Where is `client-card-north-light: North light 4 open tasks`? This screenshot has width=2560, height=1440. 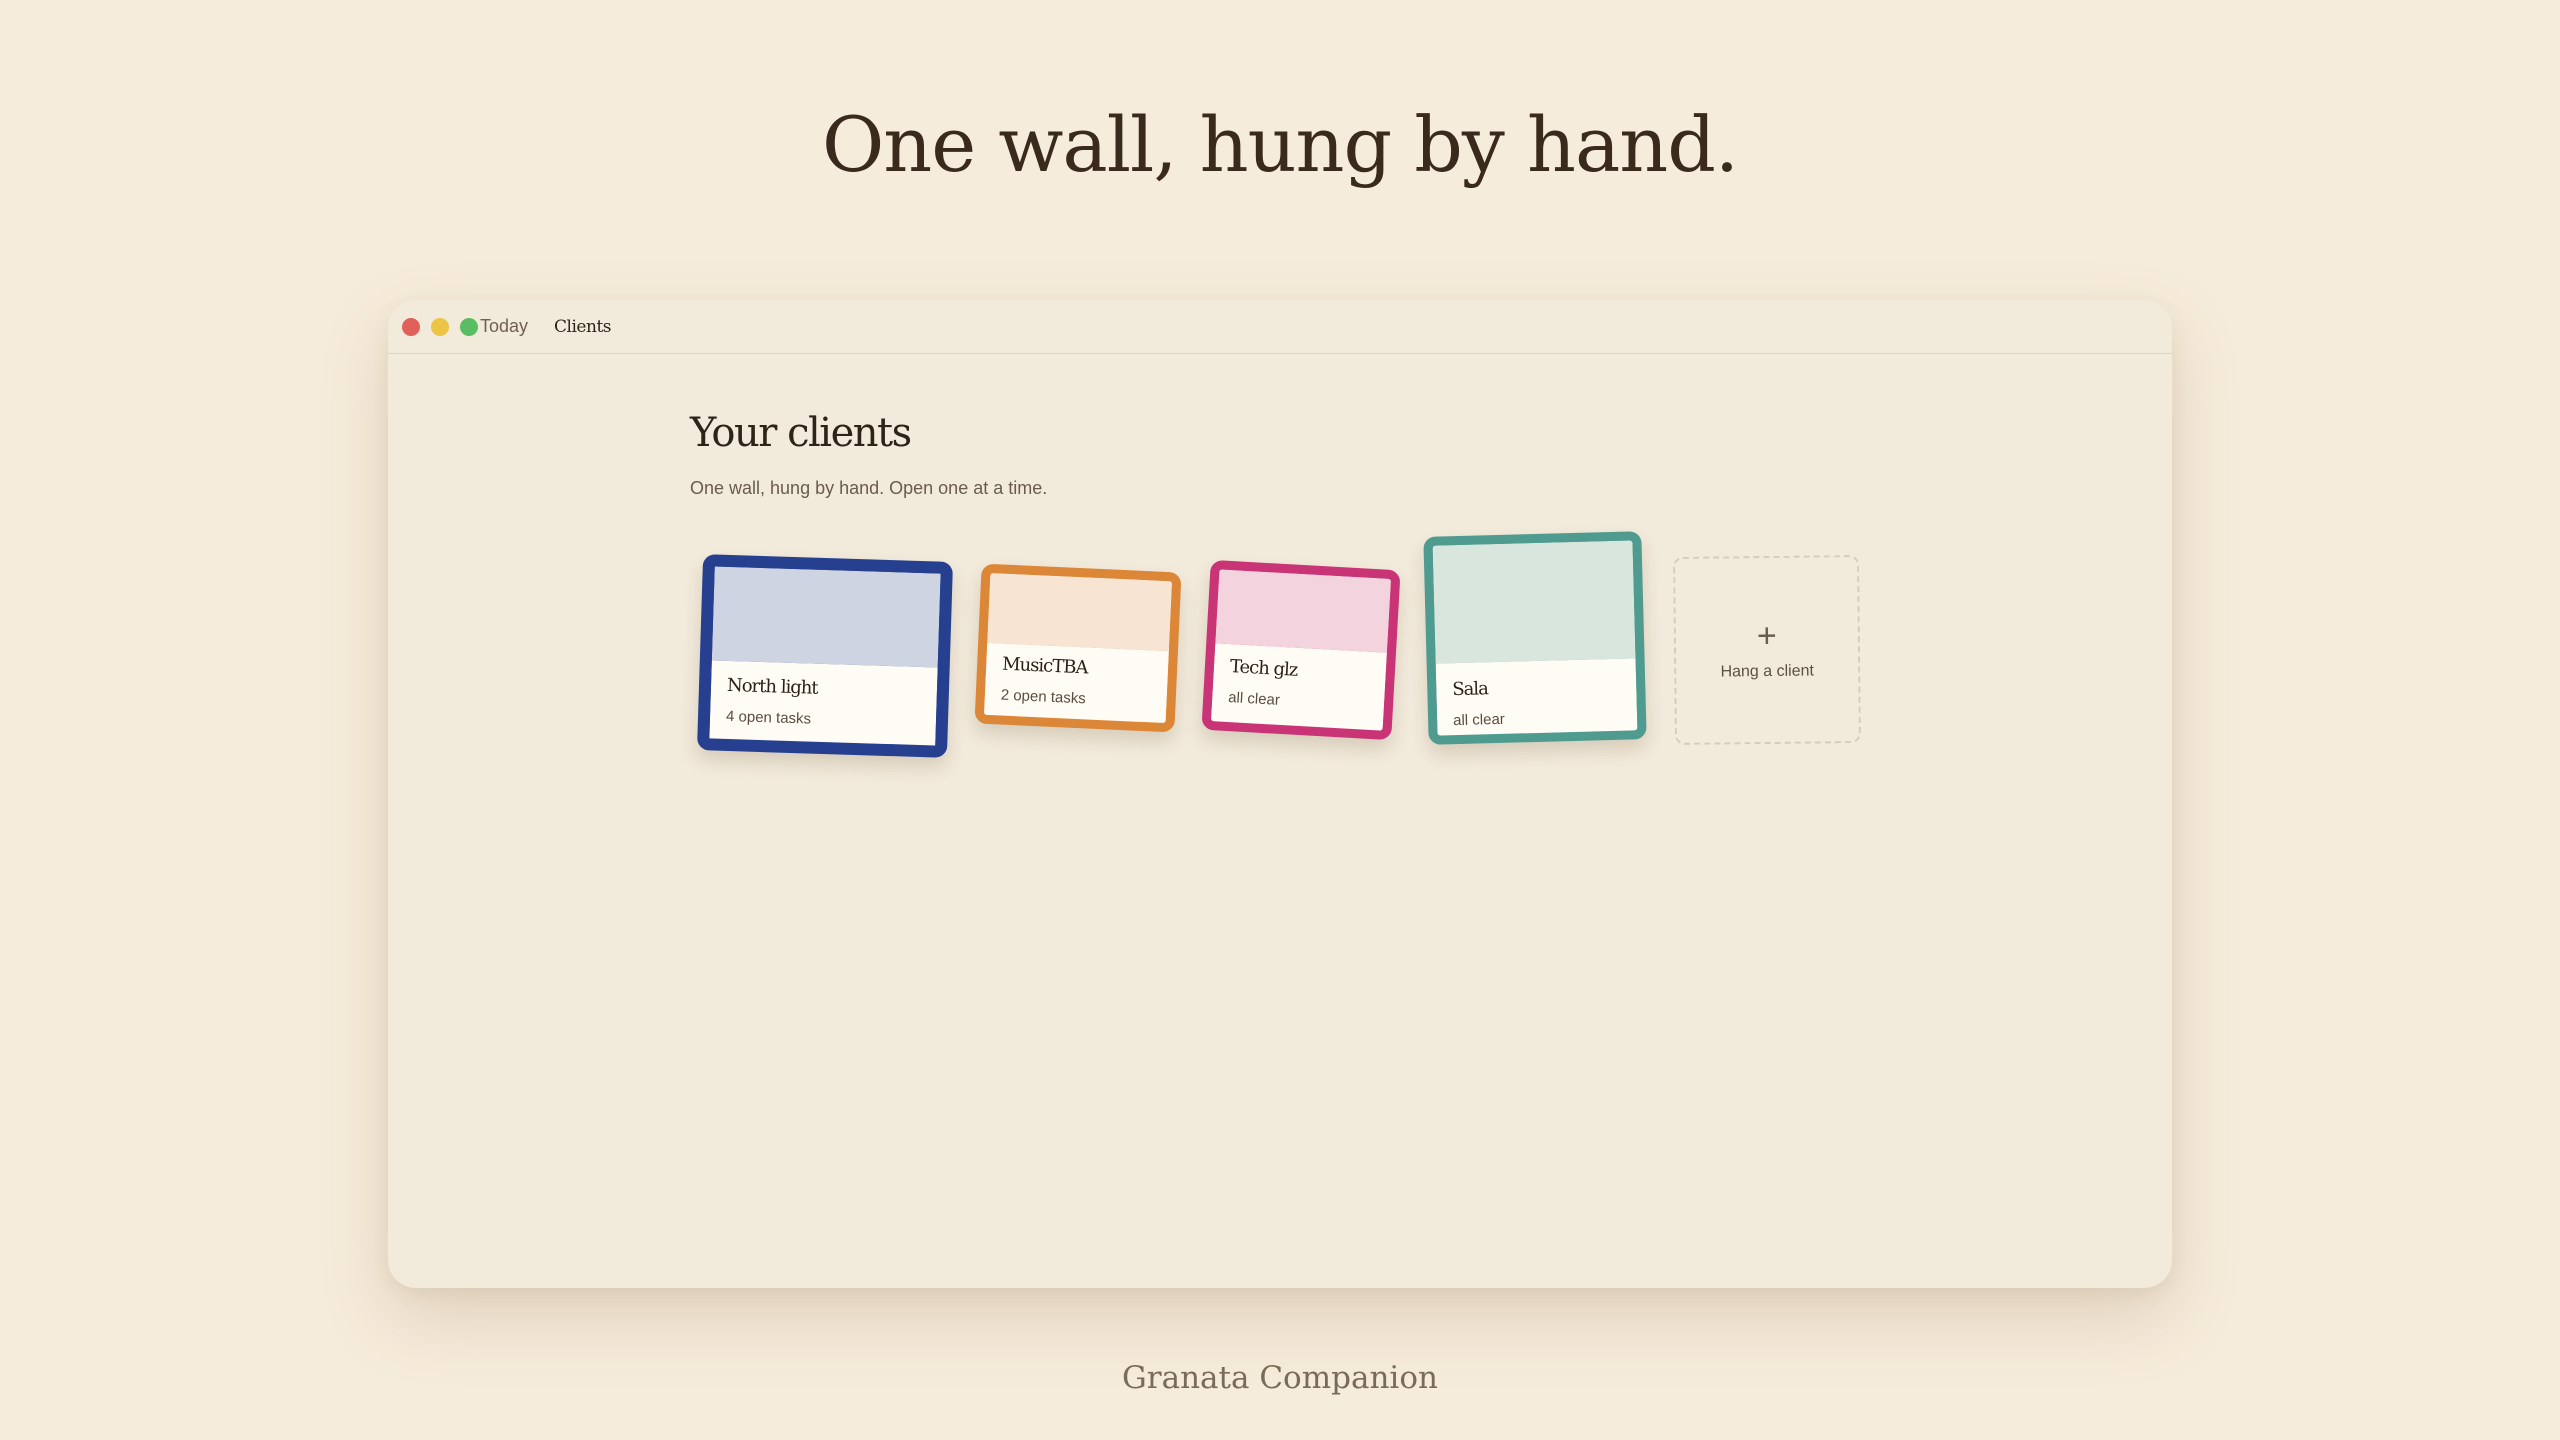 client-card-north-light: North light 4 open tasks is located at coordinates (825, 656).